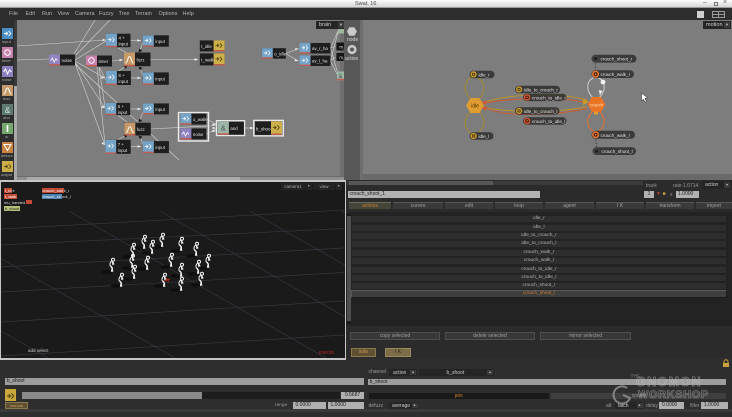 The height and width of the screenshot is (417, 732). What do you see at coordinates (673, 395) in the screenshot?
I see `svg-text: WORKSHOP` at bounding box center [673, 395].